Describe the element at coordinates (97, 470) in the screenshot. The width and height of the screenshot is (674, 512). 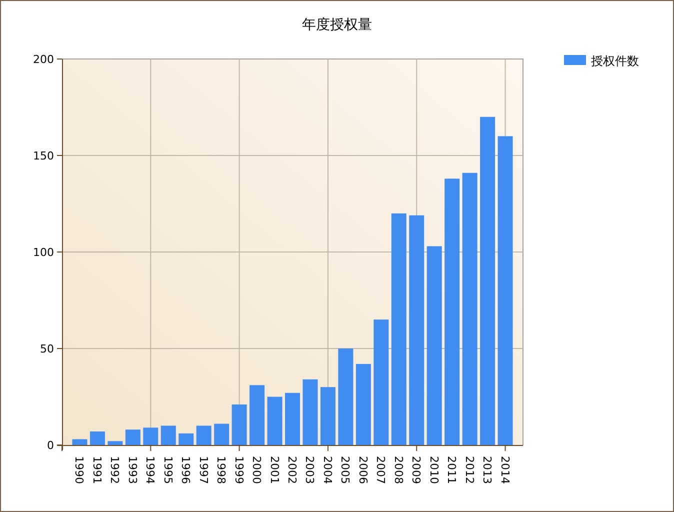
I see `x-tick-label: 1991` at that location.